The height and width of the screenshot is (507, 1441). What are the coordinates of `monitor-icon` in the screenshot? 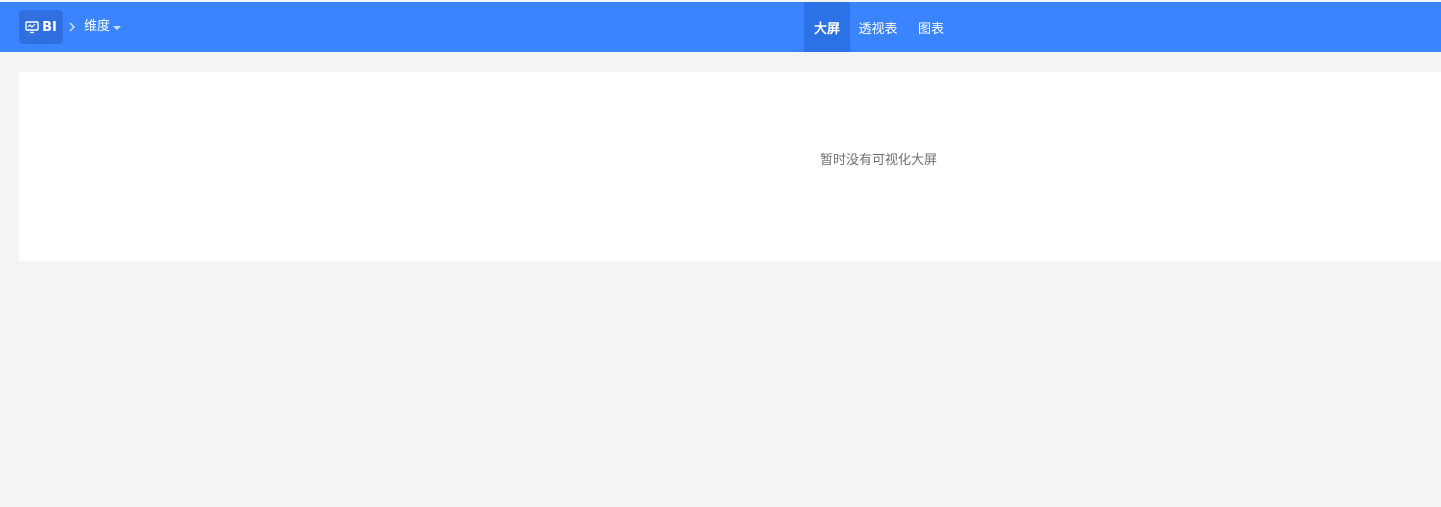 It's located at (32, 27).